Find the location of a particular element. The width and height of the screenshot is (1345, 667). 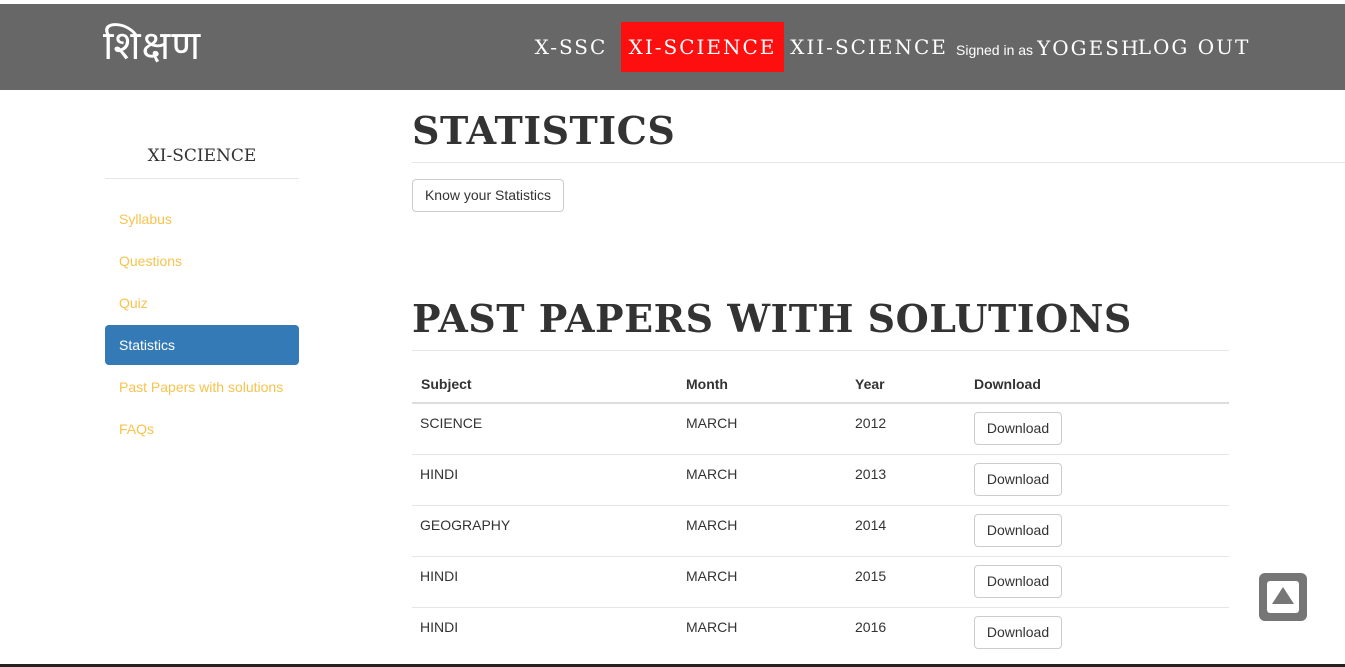

cell-year: 2013 is located at coordinates (871, 474).